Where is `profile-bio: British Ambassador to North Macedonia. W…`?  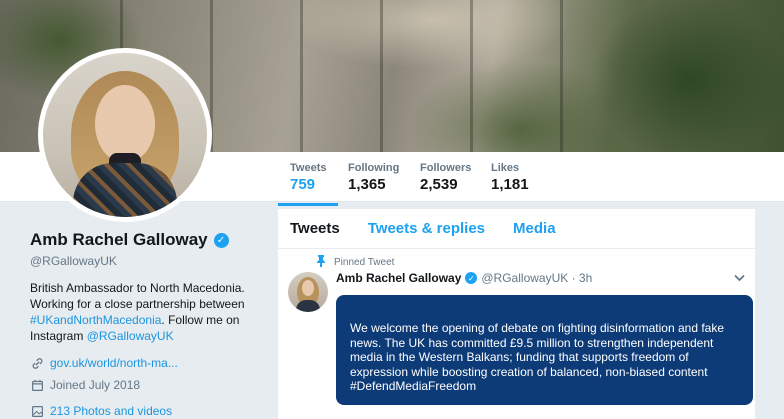
profile-bio: British Ambassador to North Macedonia. W… is located at coordinates (145, 312).